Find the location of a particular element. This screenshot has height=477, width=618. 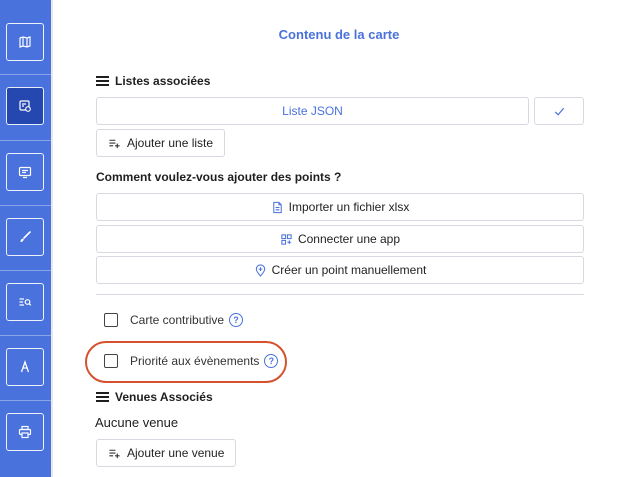

sidebar-item-search is located at coordinates (25, 302).